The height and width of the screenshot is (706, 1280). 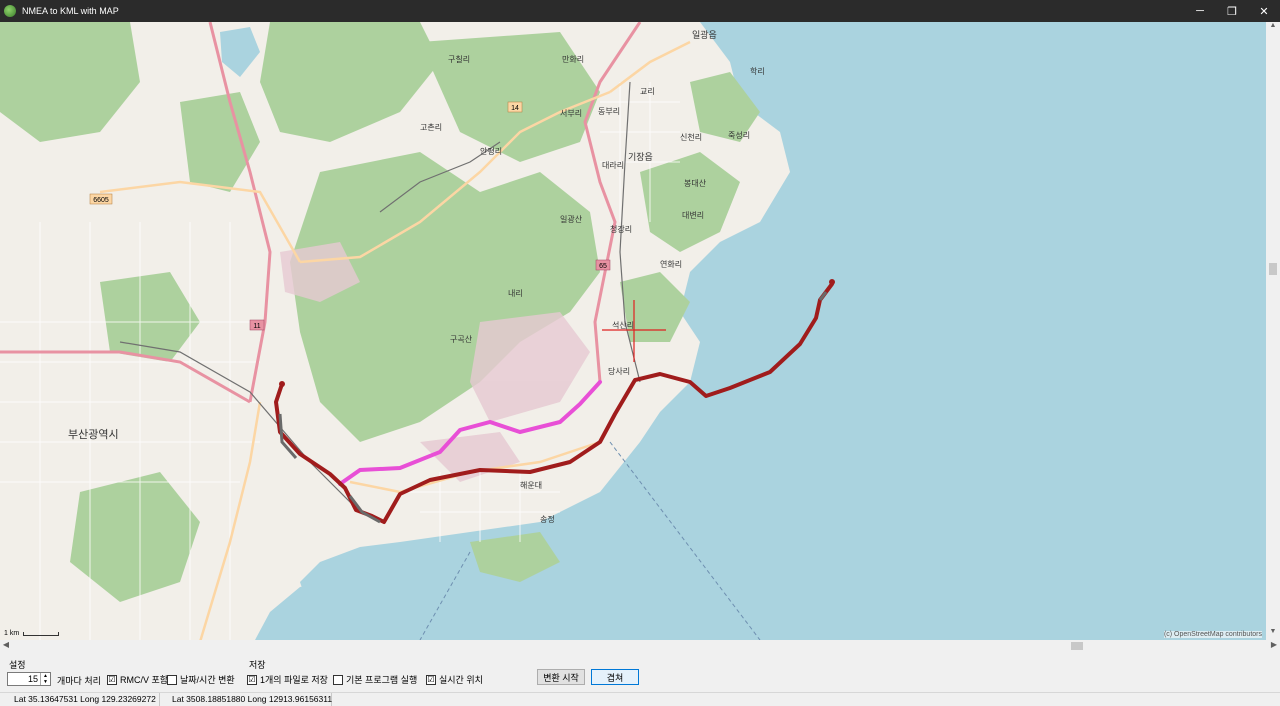 I want to click on close-icon: ✕, so click(x=1264, y=11).